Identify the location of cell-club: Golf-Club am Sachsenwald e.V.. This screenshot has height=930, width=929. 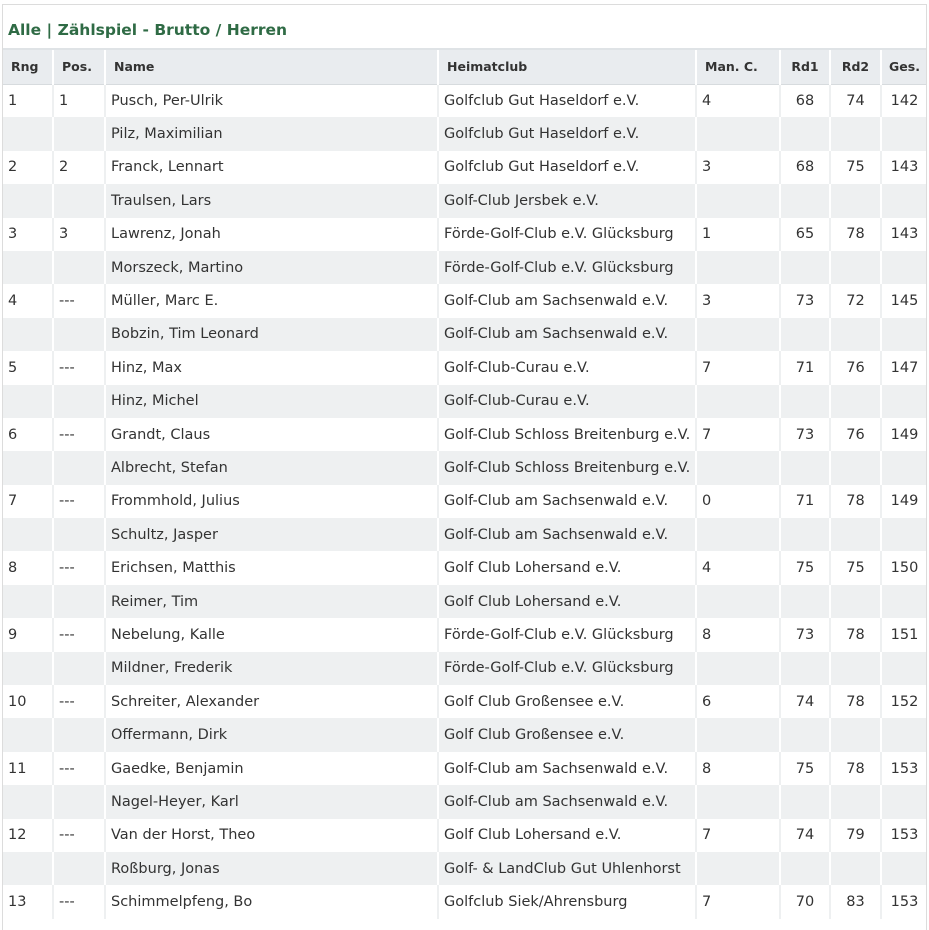
(567, 501).